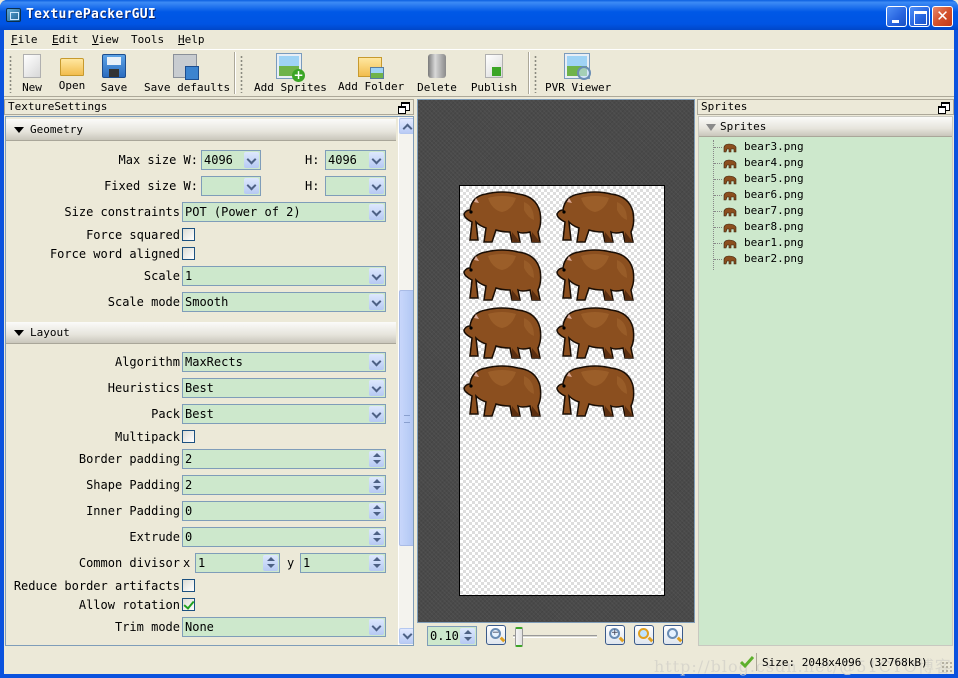  What do you see at coordinates (824, 163) in the screenshot?
I see `sprite-list-item: bear4.png` at bounding box center [824, 163].